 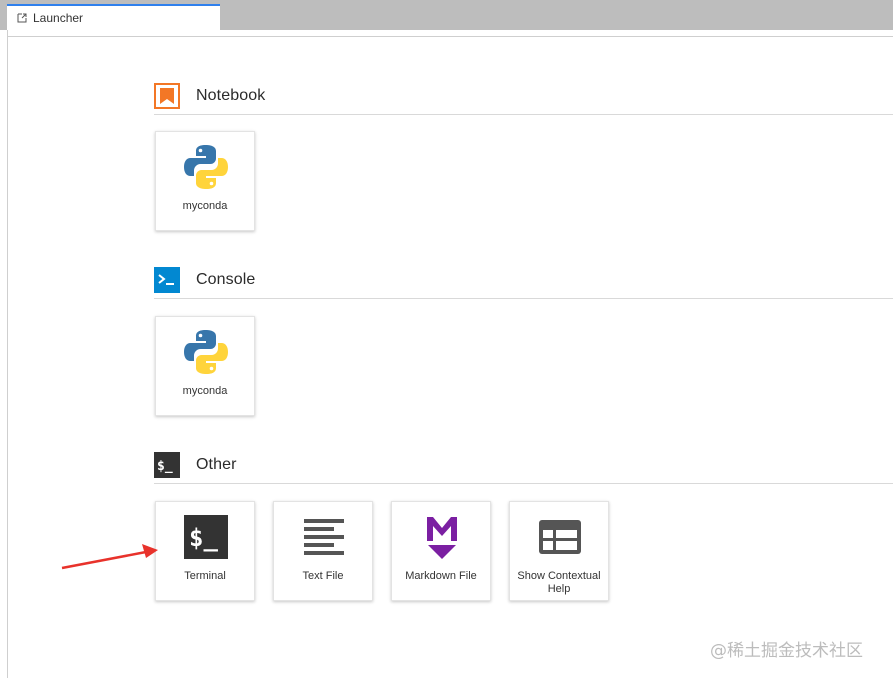 I want to click on section-other-header: $_ Other, so click(x=523, y=465).